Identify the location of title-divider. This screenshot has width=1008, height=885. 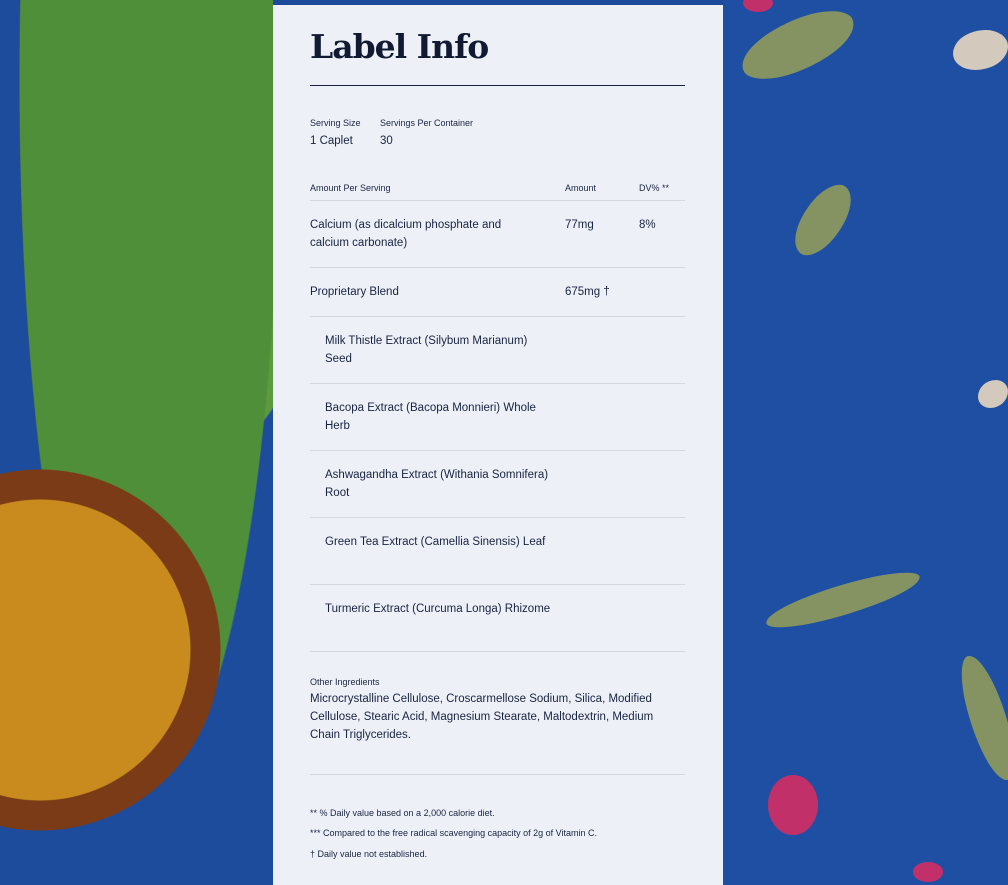
(497, 85).